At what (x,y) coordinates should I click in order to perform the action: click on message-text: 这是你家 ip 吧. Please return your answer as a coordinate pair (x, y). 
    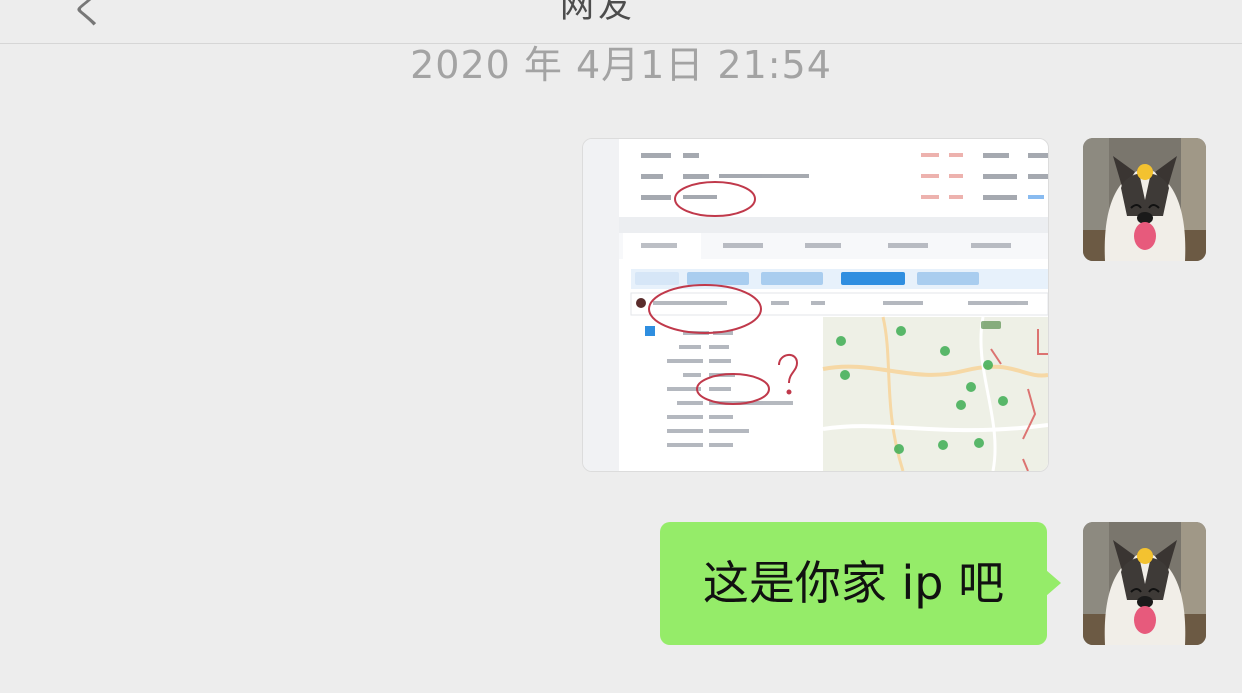
    Looking at the image, I should click on (853, 583).